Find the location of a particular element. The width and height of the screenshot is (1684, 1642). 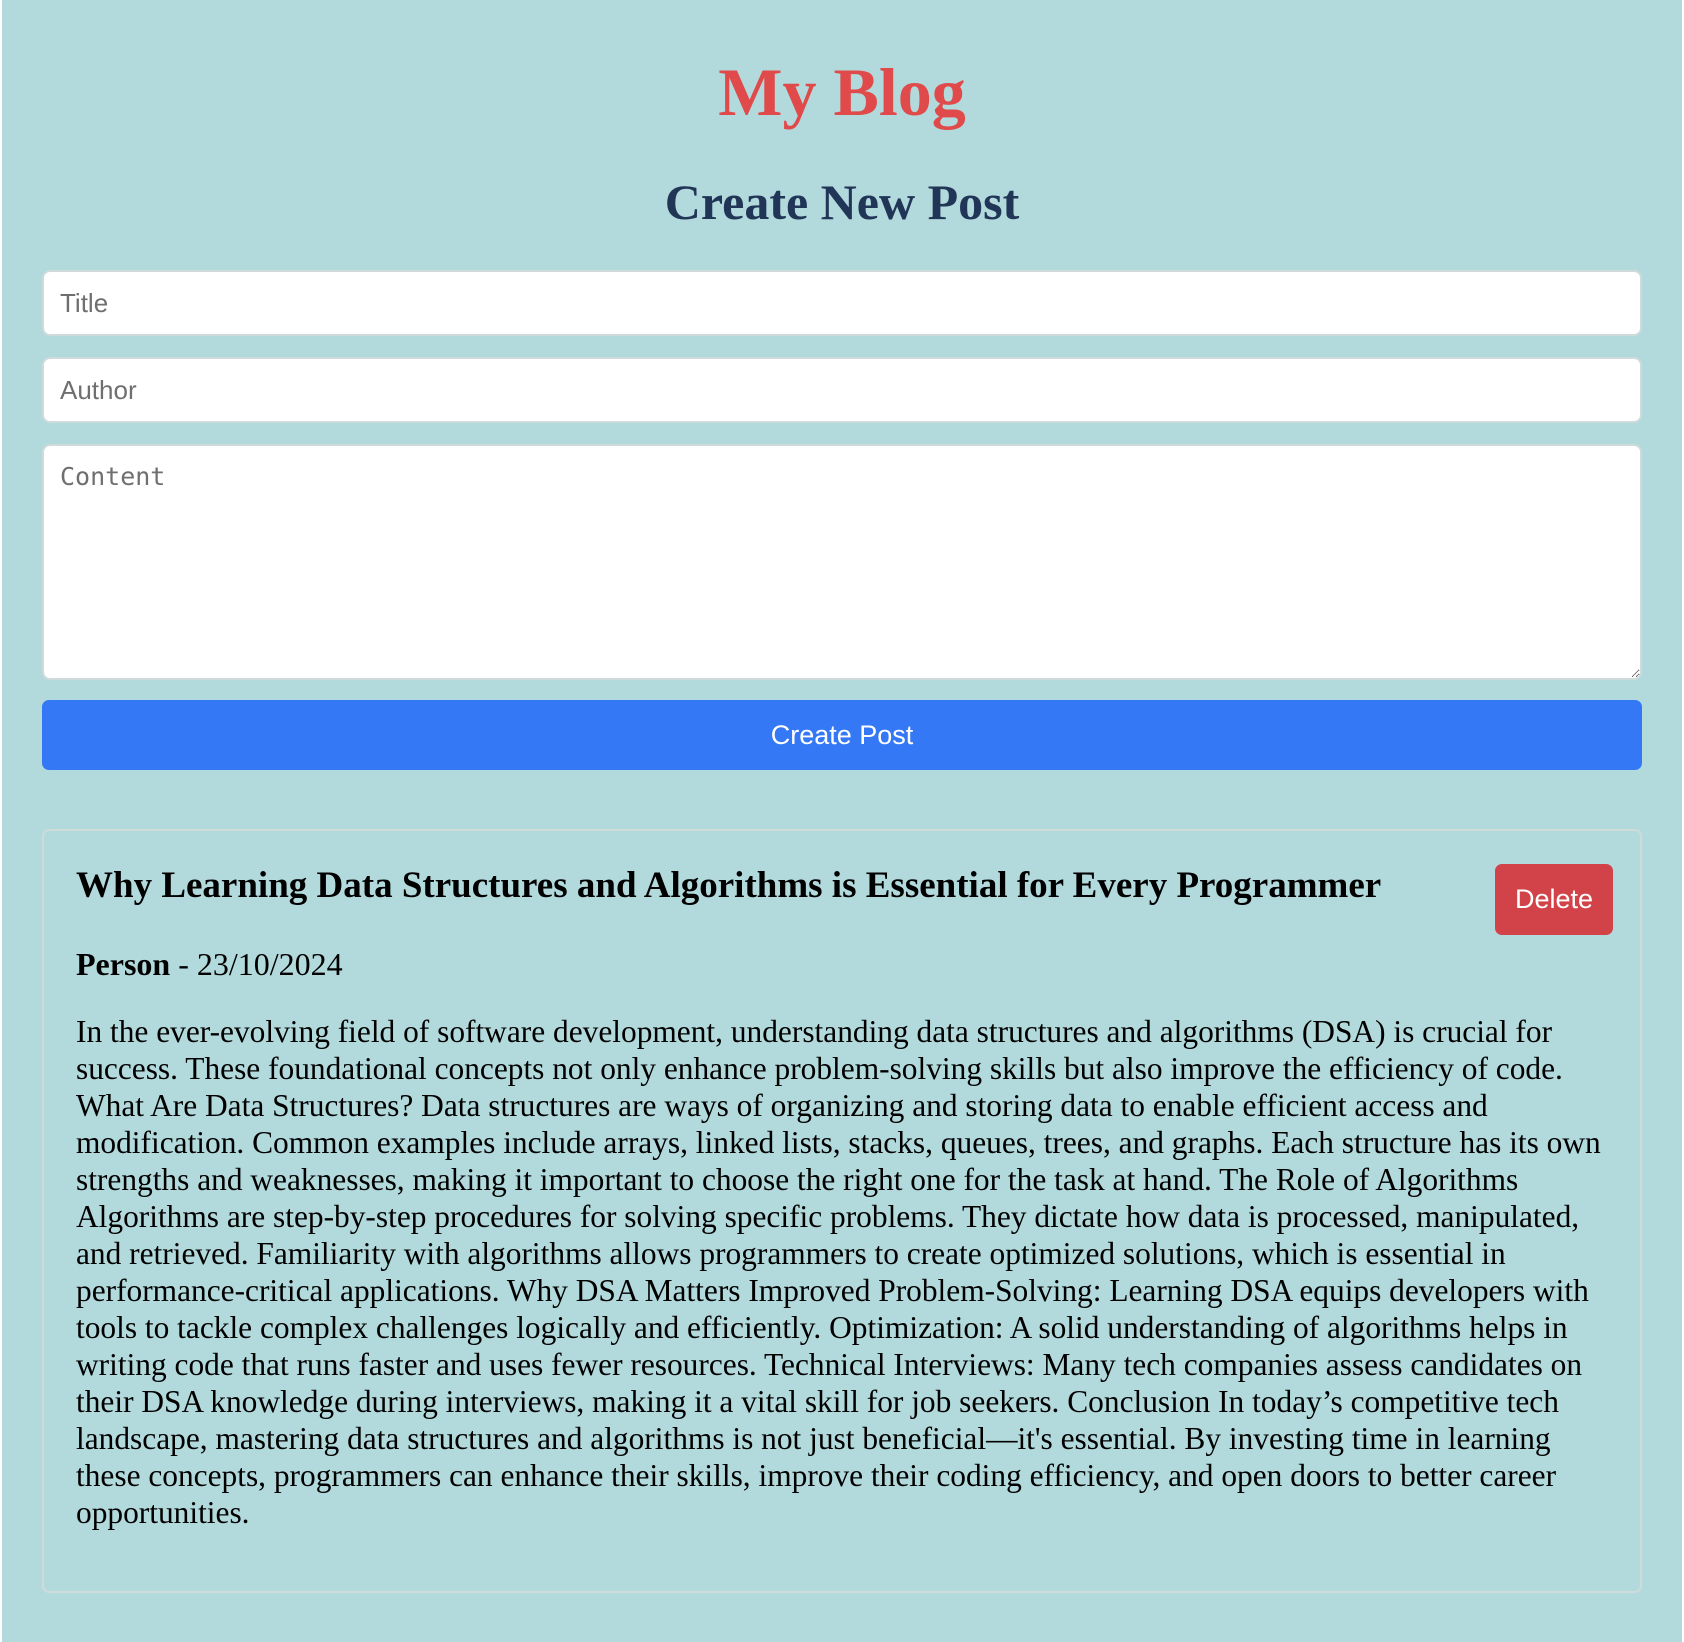

delete-post-button: Delete is located at coordinates (1554, 899).